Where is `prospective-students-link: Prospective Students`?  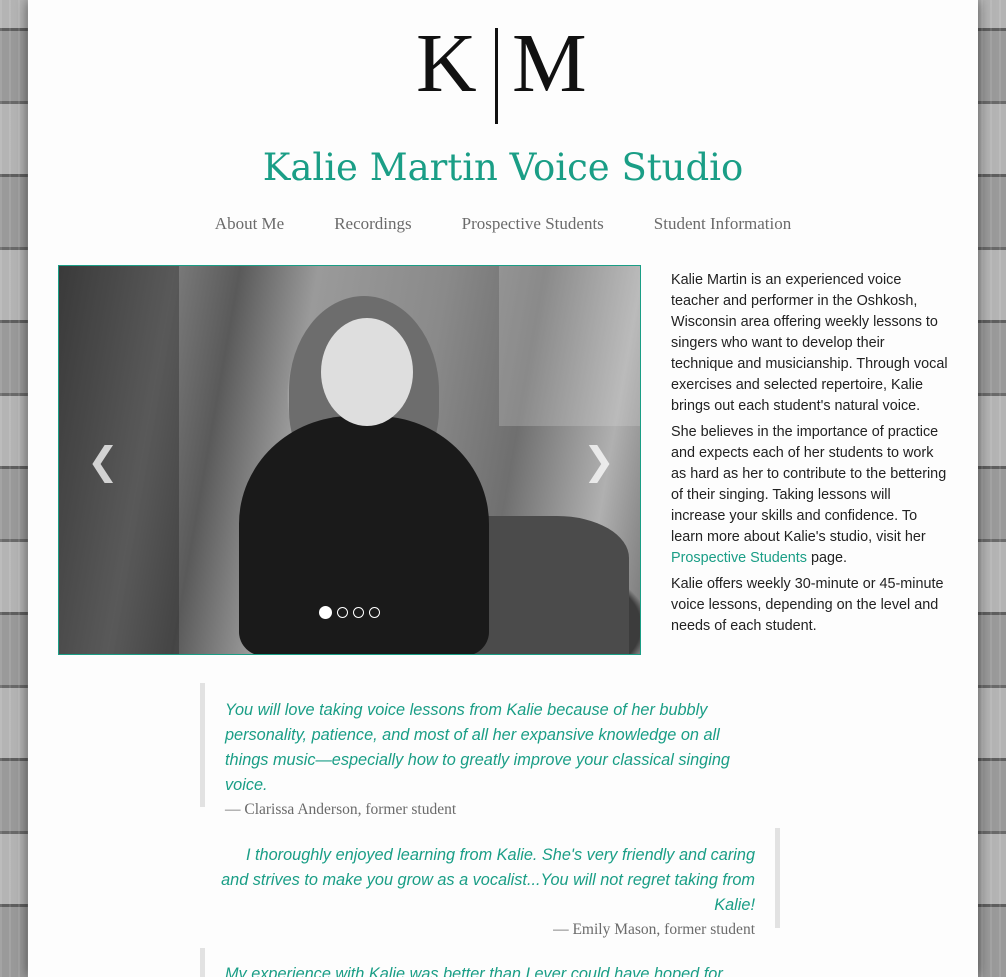
prospective-students-link: Prospective Students is located at coordinates (739, 558).